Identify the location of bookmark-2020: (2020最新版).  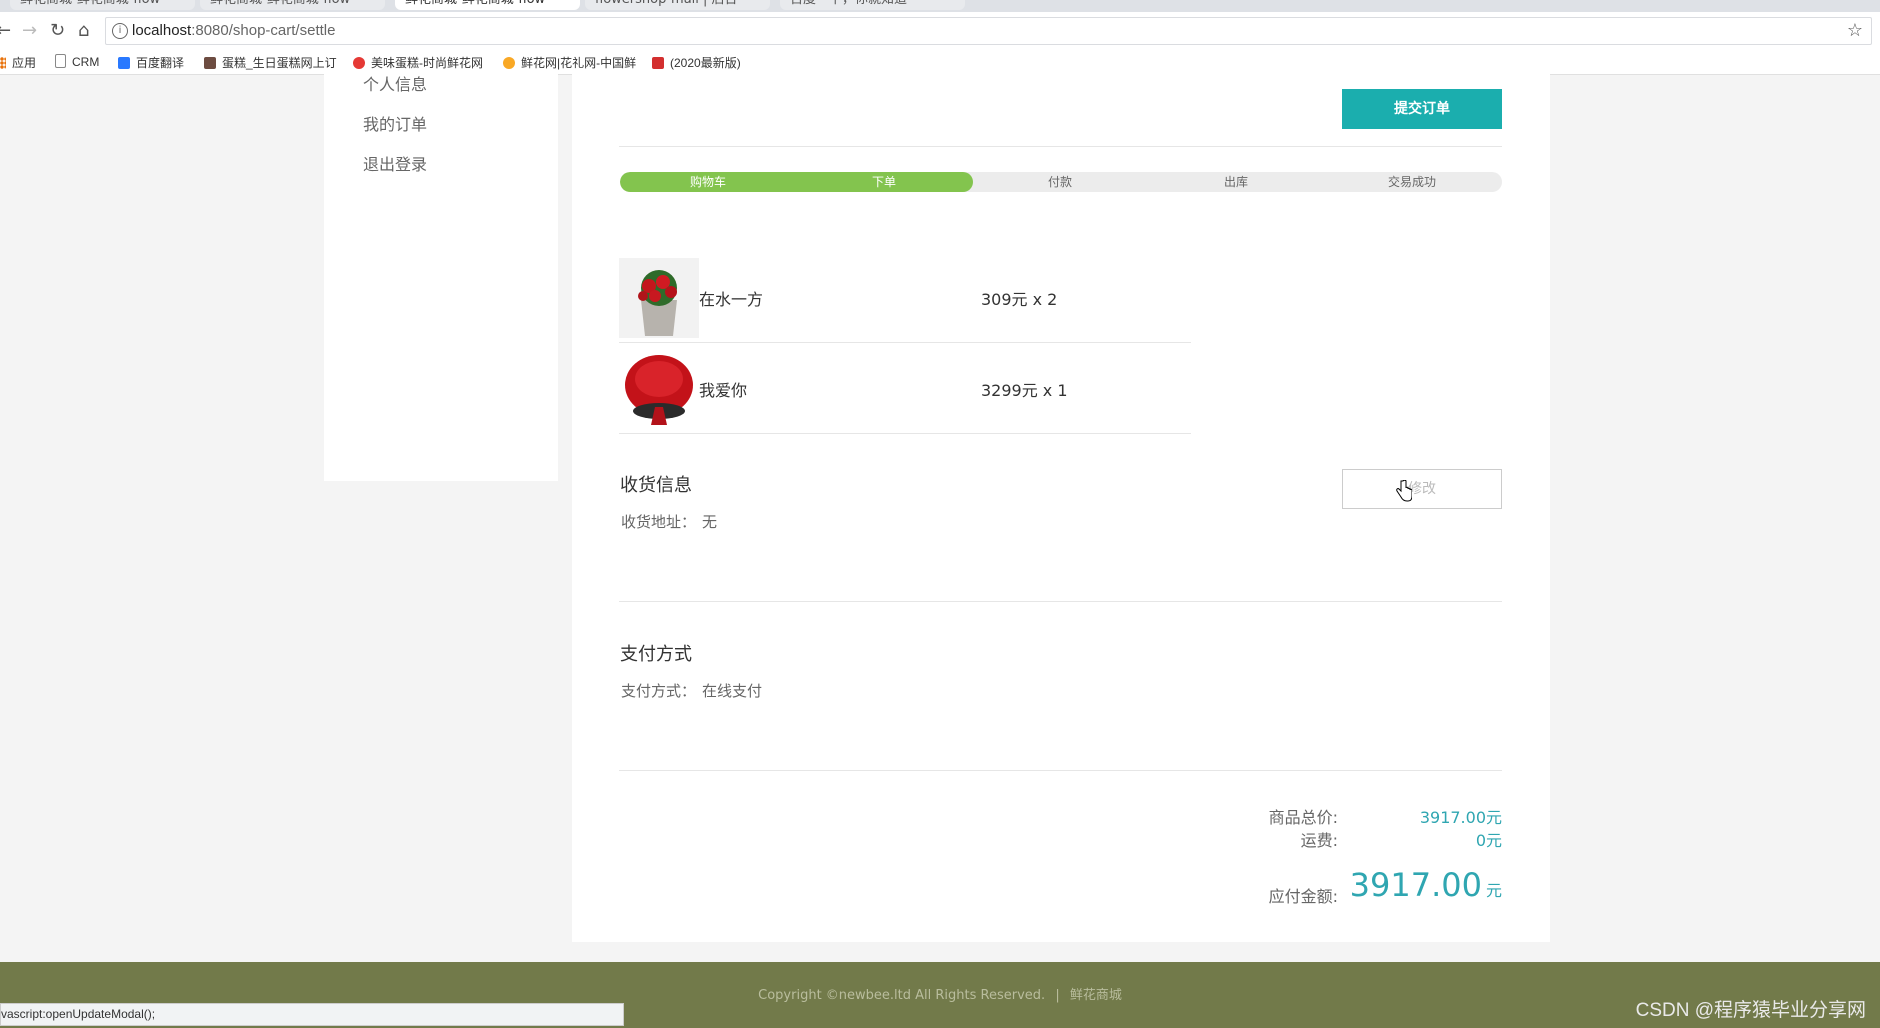
(696, 62).